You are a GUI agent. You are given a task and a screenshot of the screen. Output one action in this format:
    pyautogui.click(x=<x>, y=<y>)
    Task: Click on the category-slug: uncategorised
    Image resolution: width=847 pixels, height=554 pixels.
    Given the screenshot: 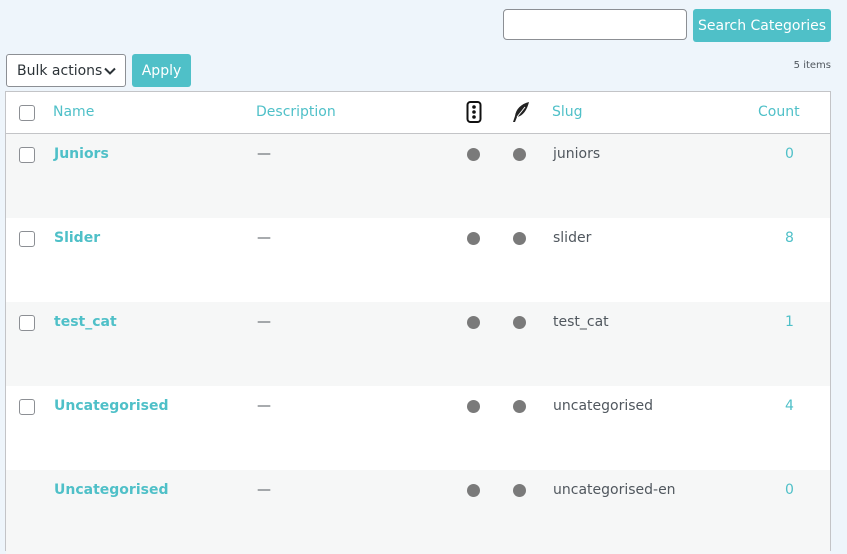 What is the action you would take?
    pyautogui.click(x=603, y=406)
    